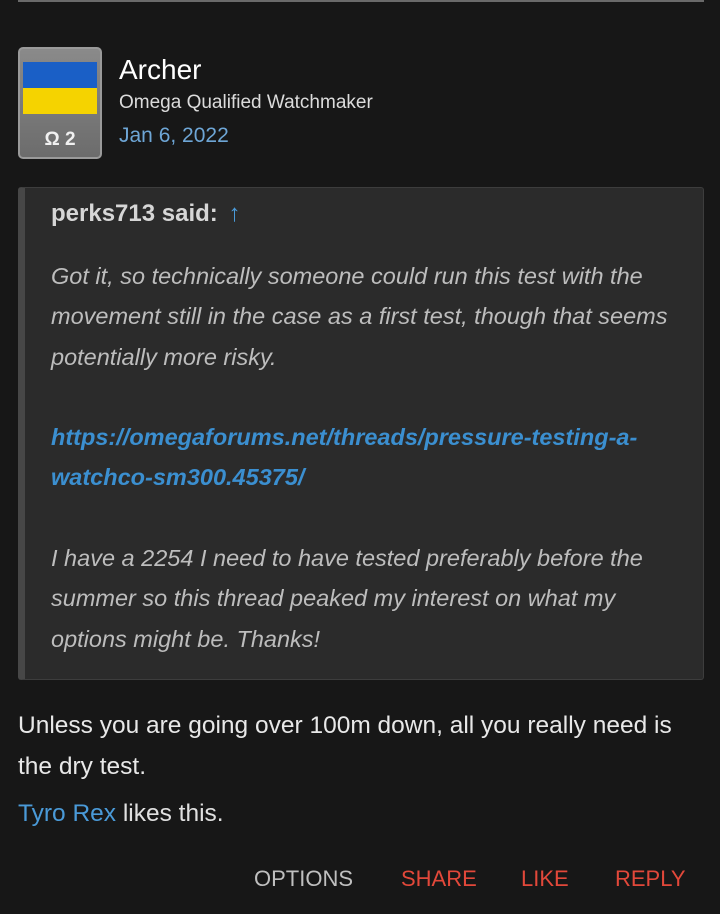 The image size is (720, 914). Describe the element at coordinates (360, 880) in the screenshot. I see `post-actions: OPTIONS SHARE LIKE REPLY` at that location.